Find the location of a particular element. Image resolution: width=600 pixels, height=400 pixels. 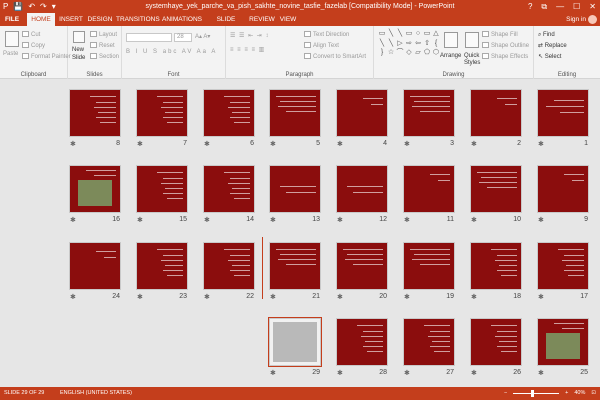

star-icon: ☆ is located at coordinates (391, 53).